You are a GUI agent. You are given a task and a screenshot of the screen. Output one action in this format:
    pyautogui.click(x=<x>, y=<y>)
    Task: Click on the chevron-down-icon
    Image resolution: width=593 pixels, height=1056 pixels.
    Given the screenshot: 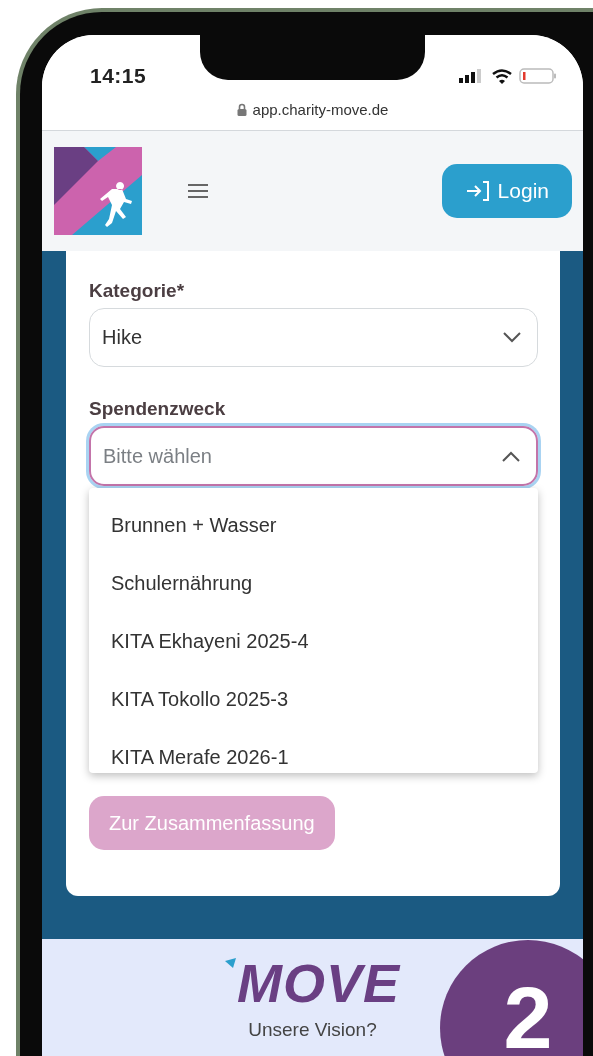 What is the action you would take?
    pyautogui.click(x=512, y=337)
    